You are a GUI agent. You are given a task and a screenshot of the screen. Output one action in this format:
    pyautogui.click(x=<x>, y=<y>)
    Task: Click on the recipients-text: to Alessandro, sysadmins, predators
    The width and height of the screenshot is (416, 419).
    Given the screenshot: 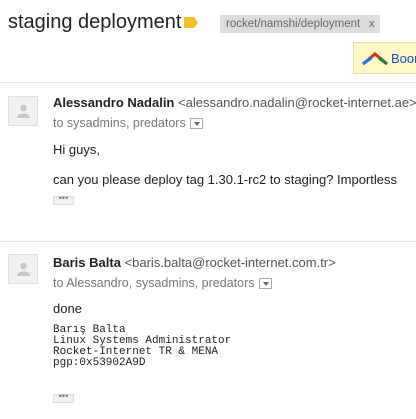 What is the action you would take?
    pyautogui.click(x=154, y=283)
    